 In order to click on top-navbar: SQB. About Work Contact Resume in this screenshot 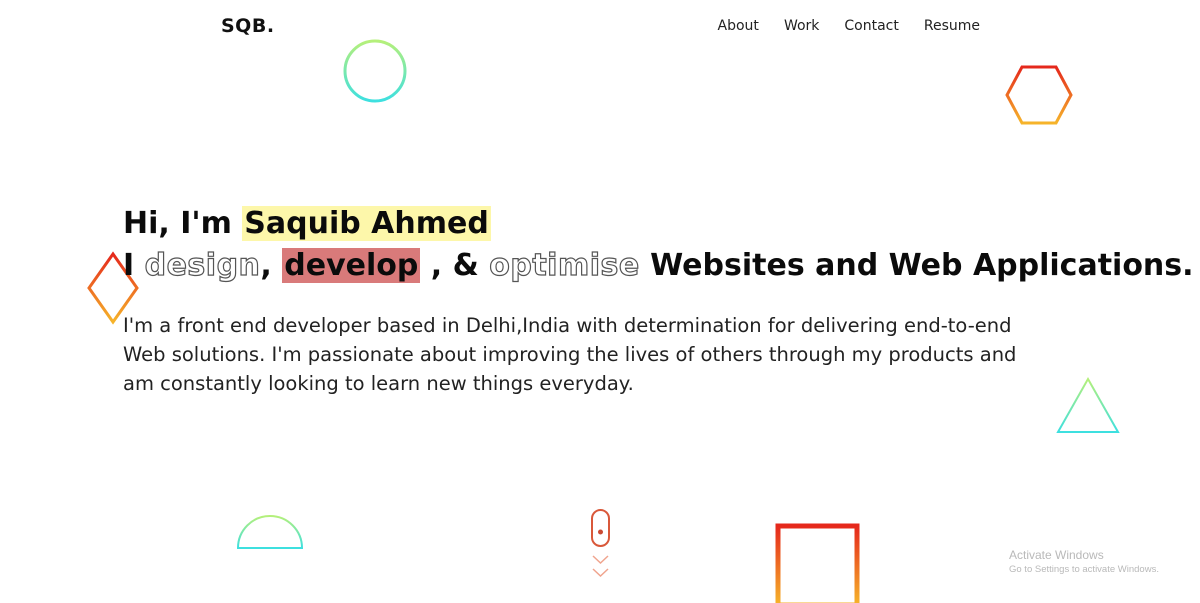, I will do `click(600, 26)`.